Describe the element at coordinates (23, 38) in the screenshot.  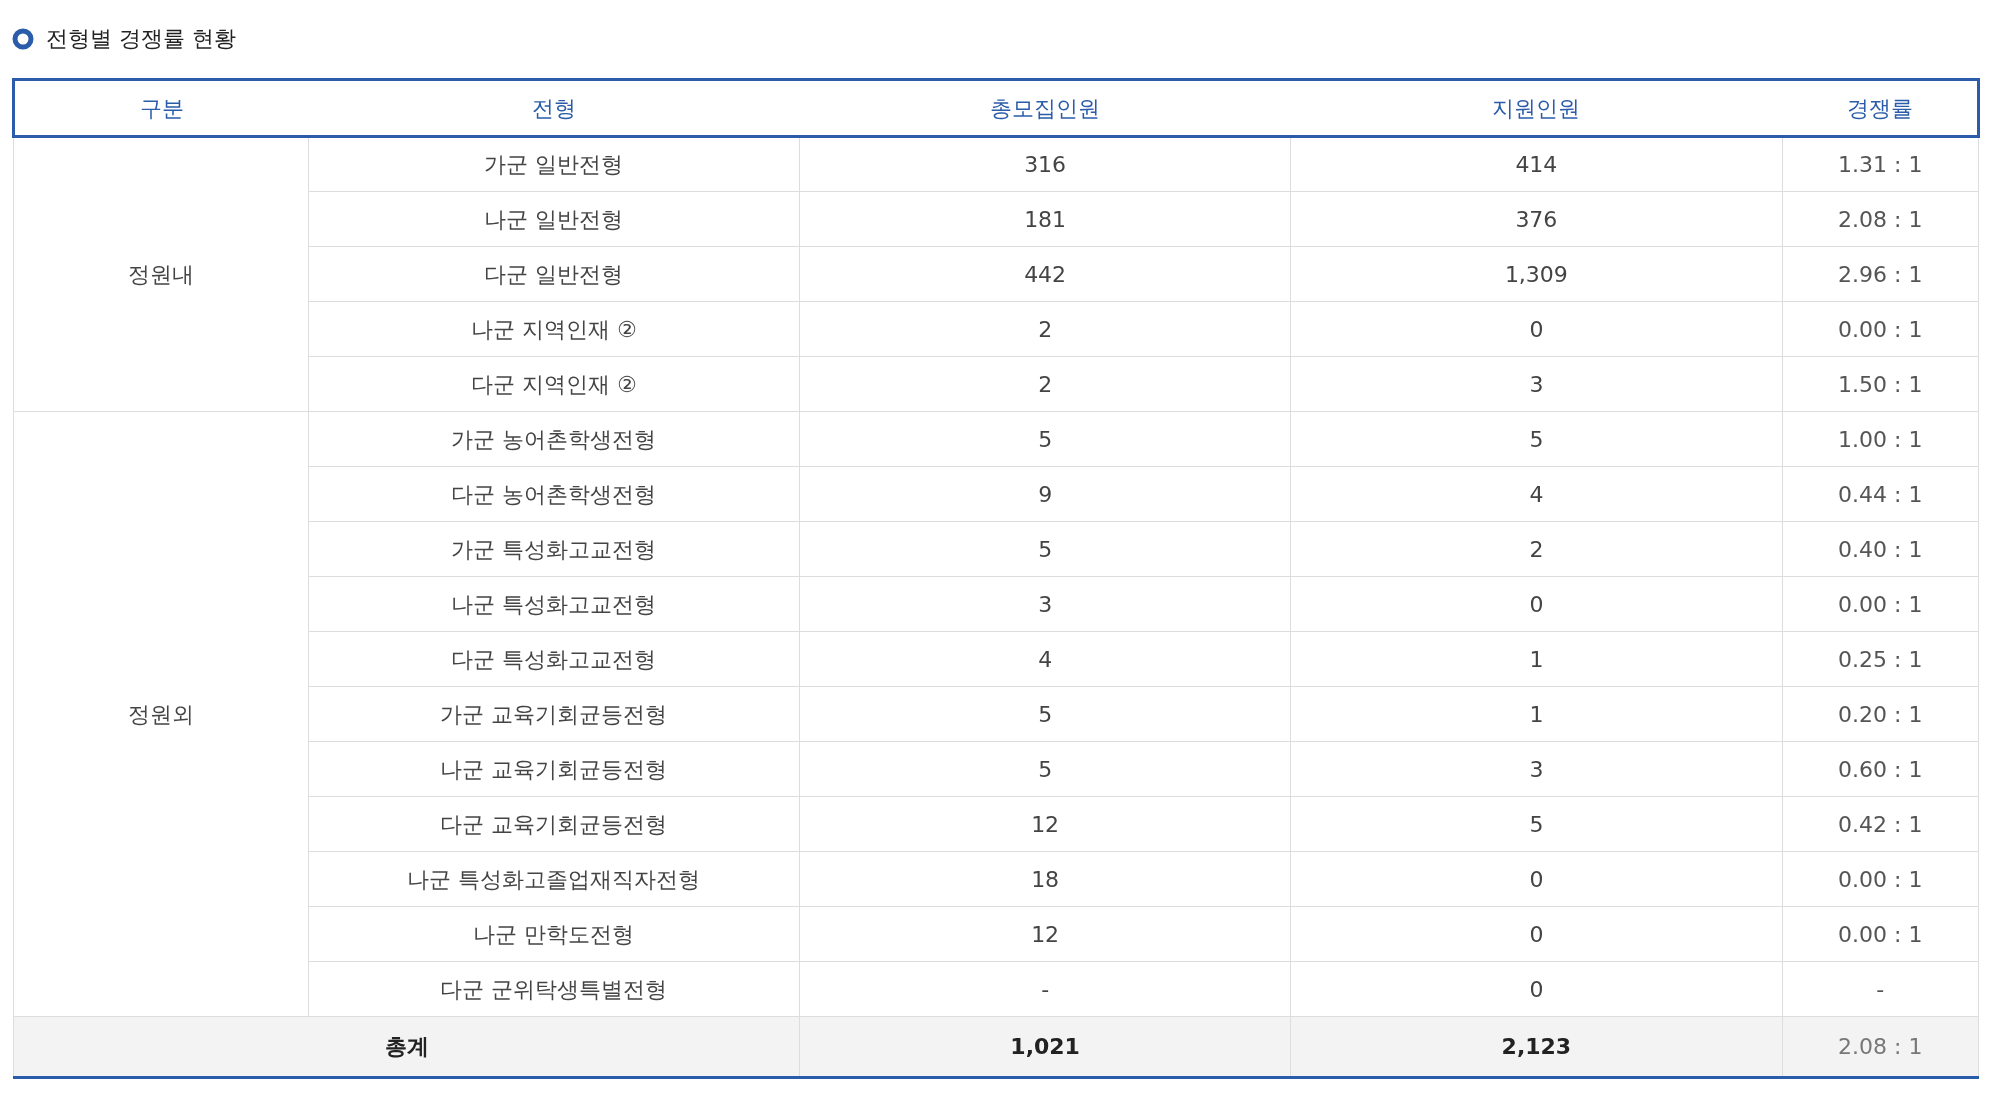
I see `bullet-icon` at that location.